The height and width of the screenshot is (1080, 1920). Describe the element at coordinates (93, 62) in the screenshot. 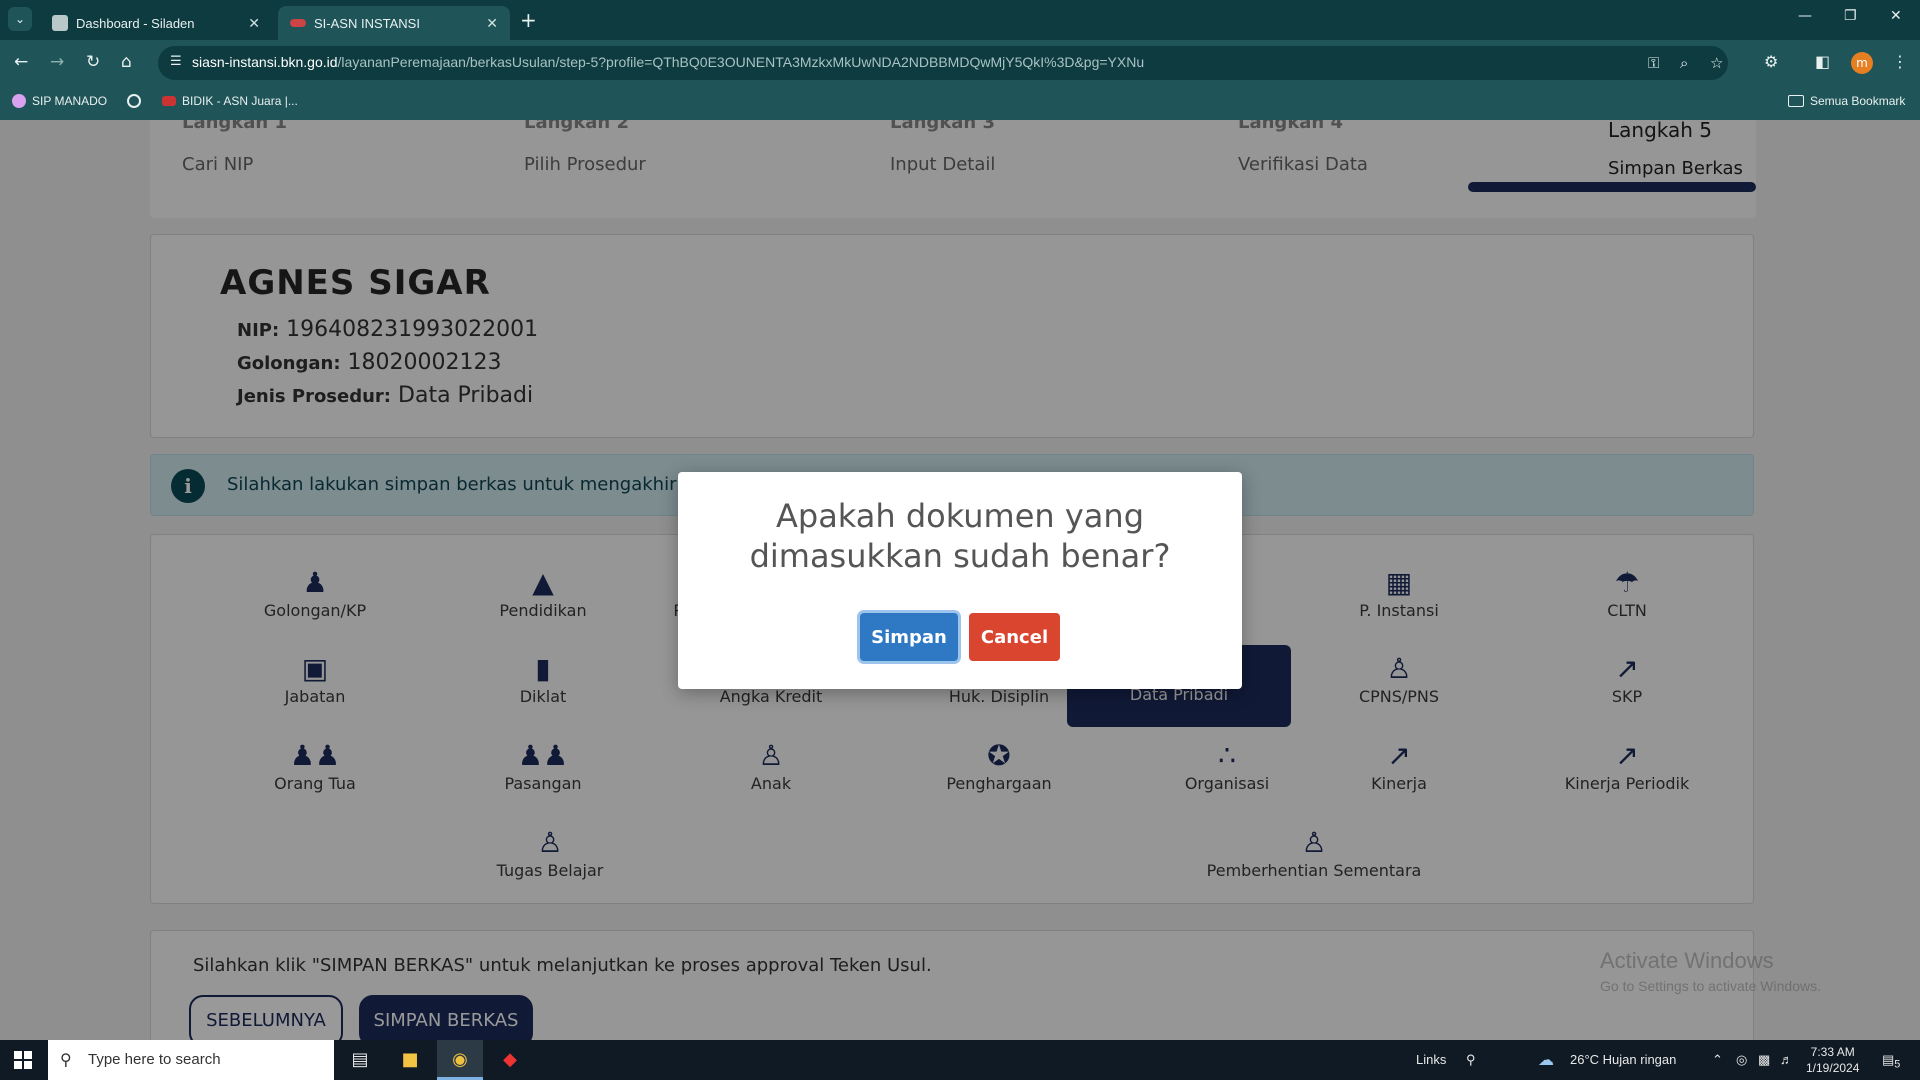

I see `reload-icon: ↻` at that location.